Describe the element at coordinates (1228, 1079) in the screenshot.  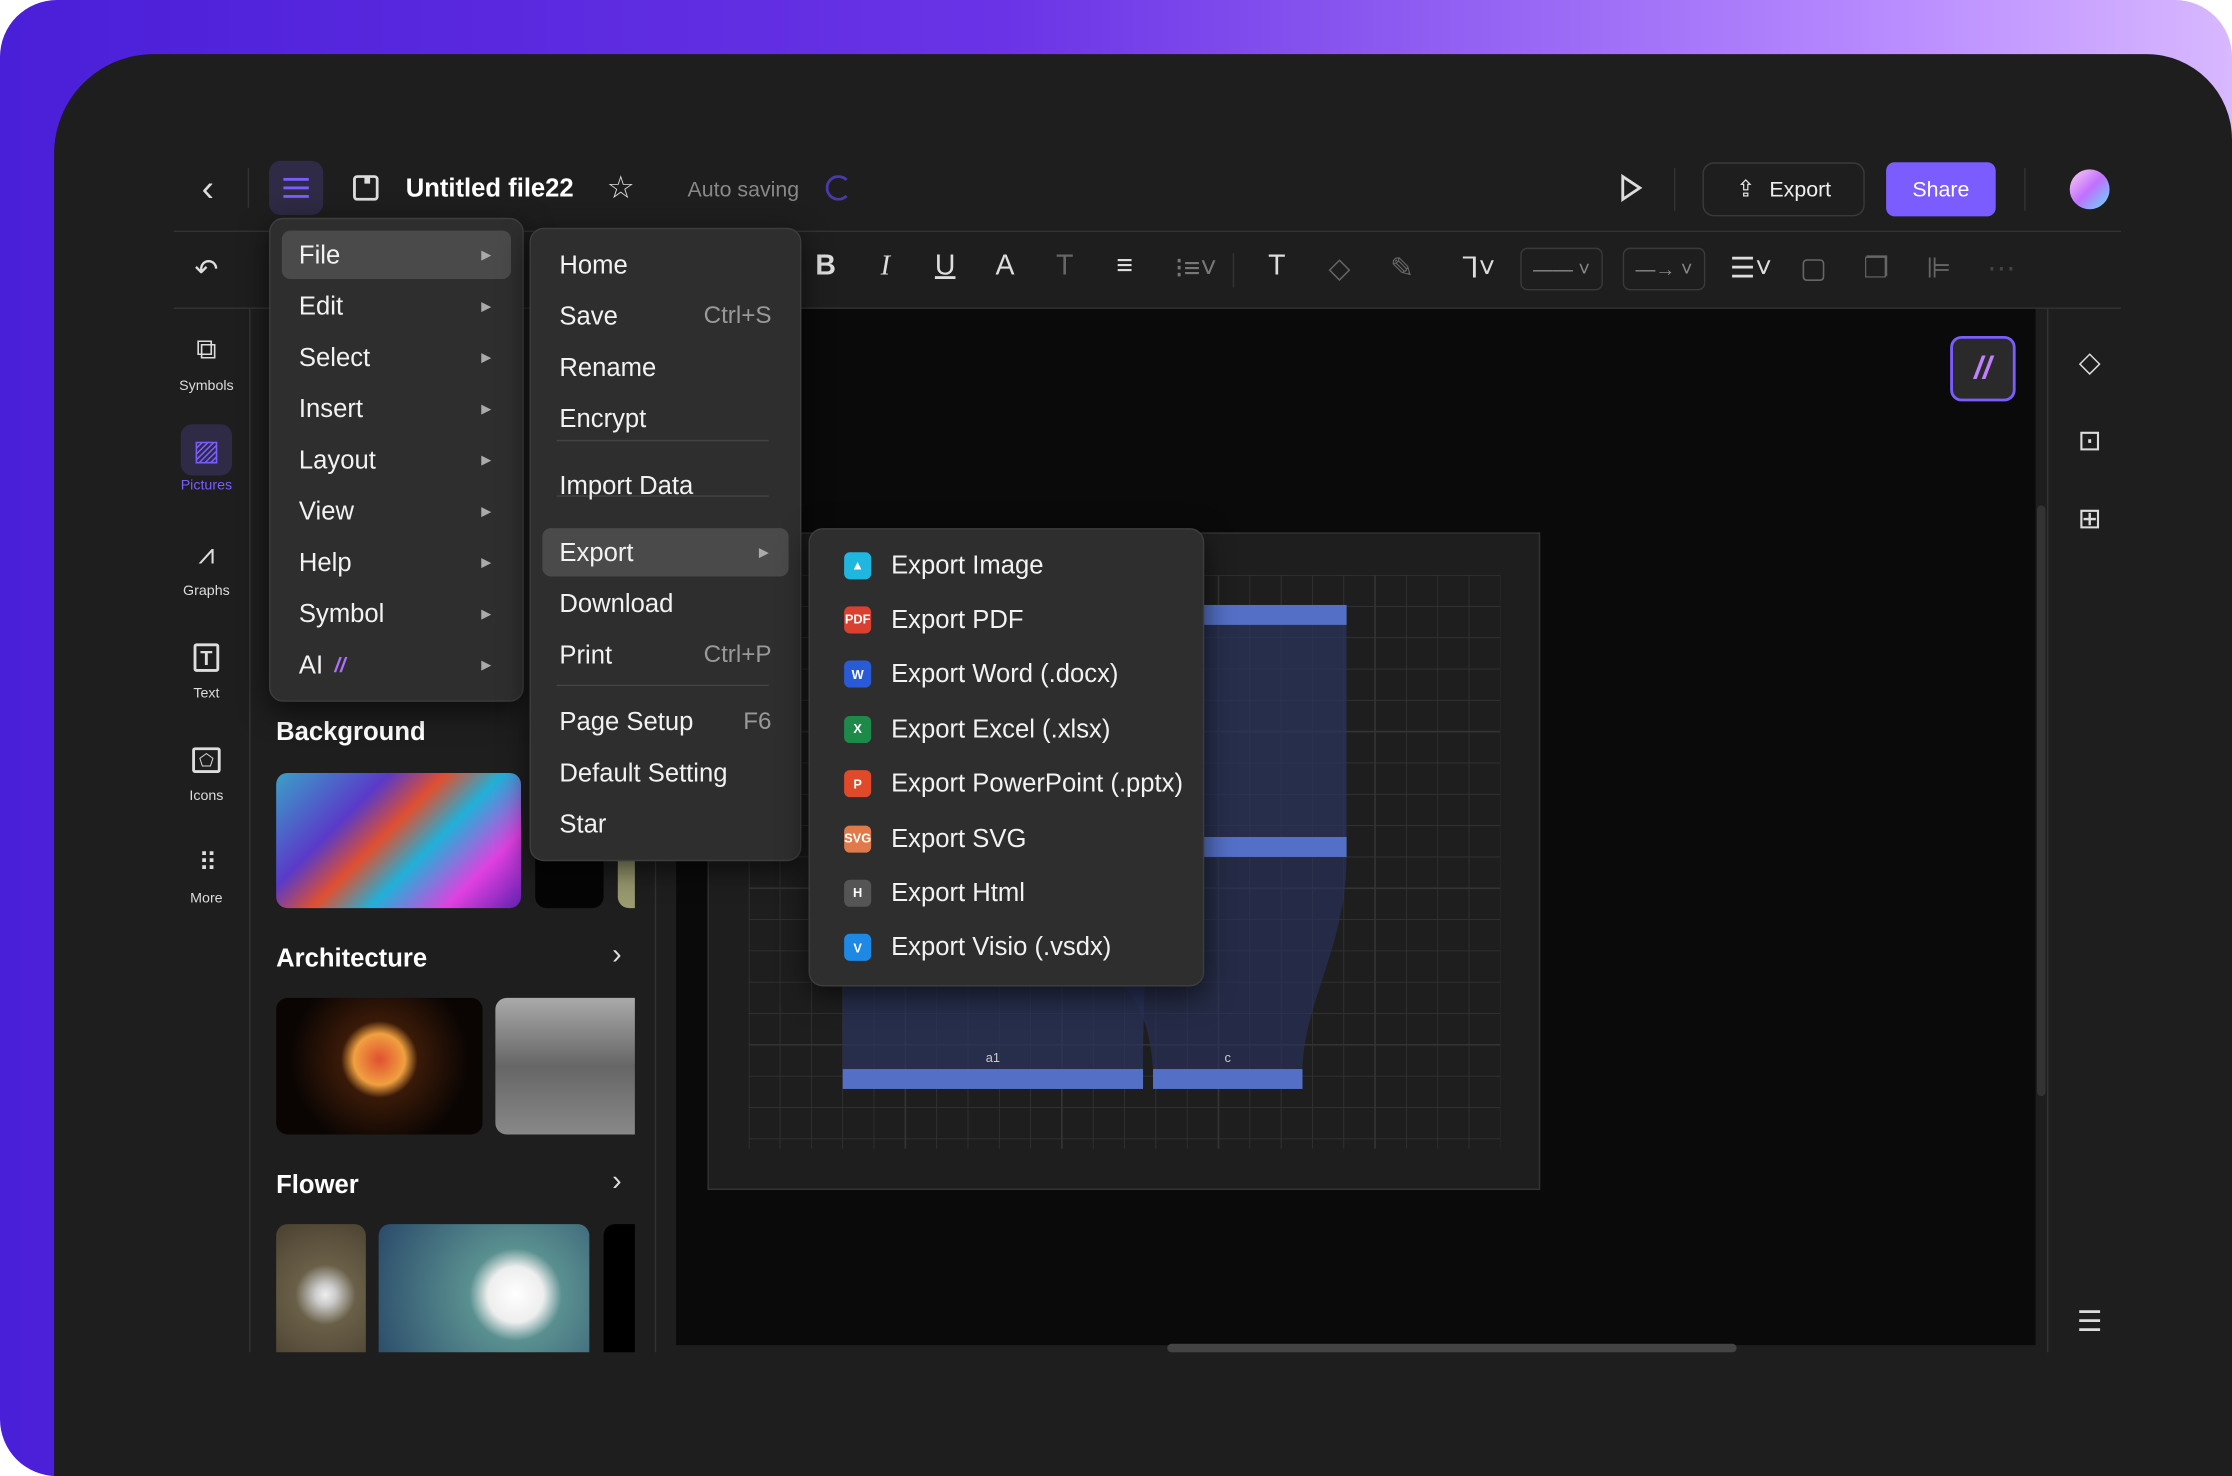
I see `diagram-node-c` at that location.